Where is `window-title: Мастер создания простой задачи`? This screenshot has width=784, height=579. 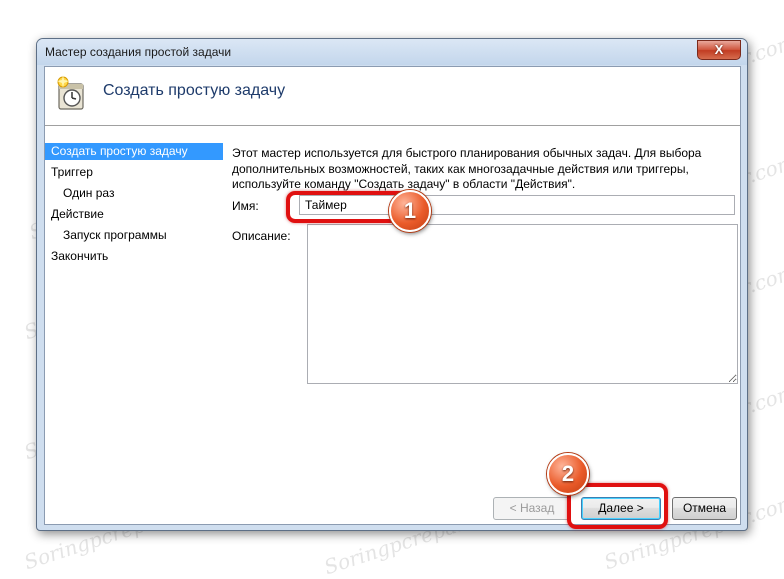 window-title: Мастер создания простой задачи is located at coordinates (138, 52).